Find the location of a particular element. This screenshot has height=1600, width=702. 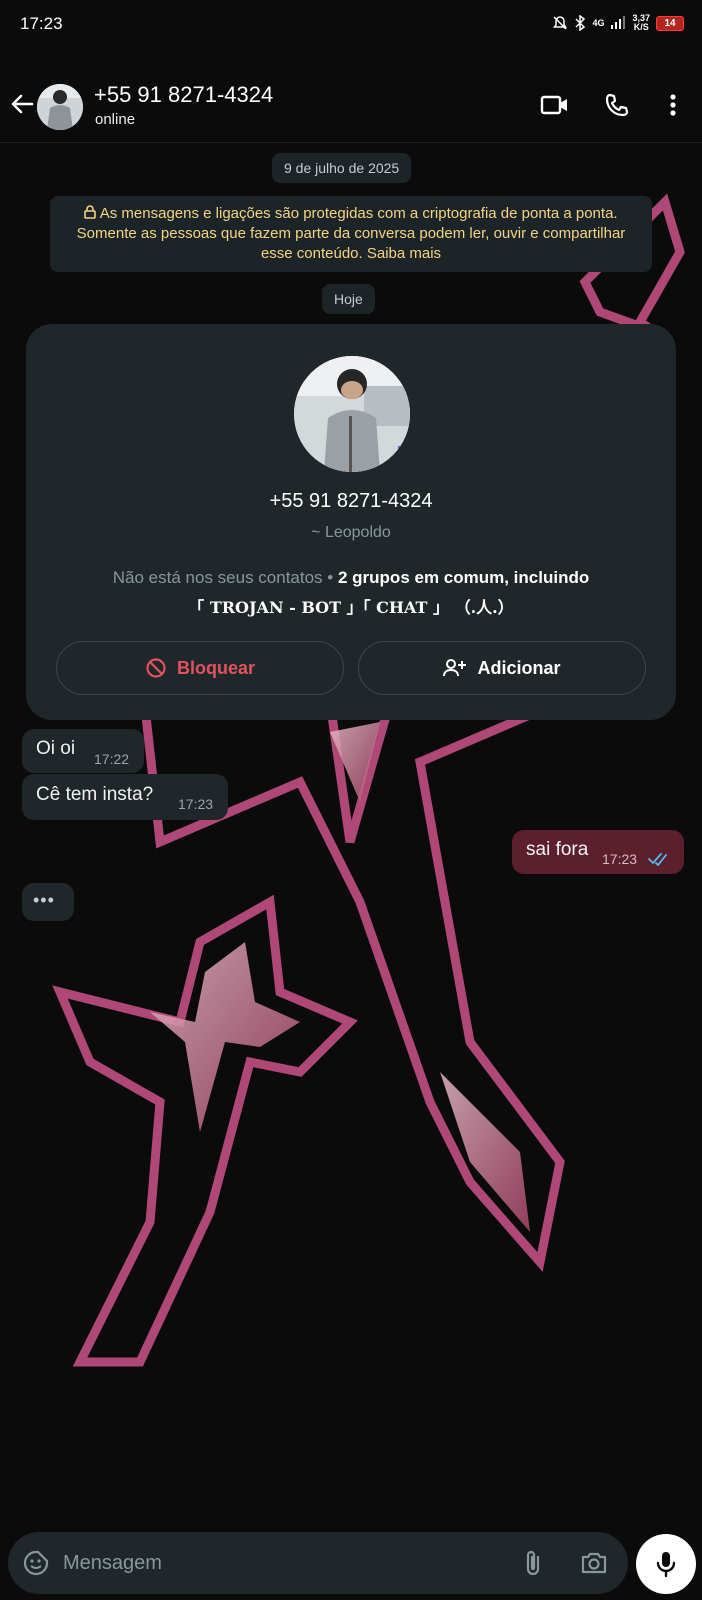

block-icon is located at coordinates (156, 668).